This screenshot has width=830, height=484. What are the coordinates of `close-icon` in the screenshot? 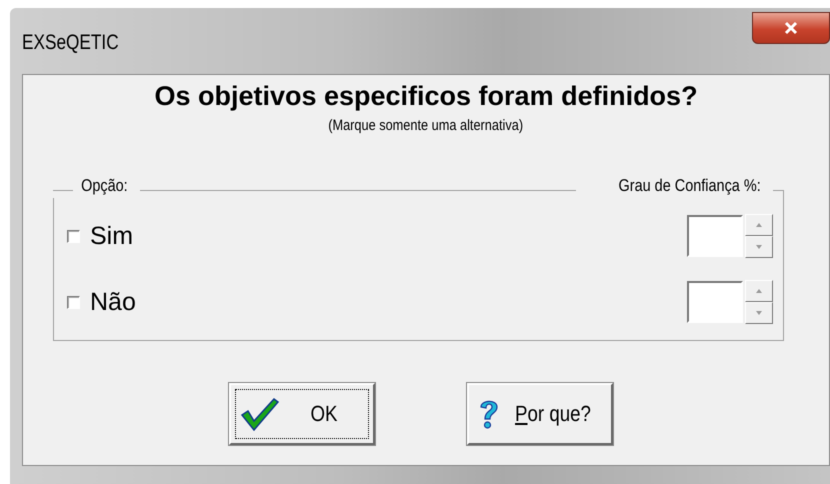 It's located at (791, 28).